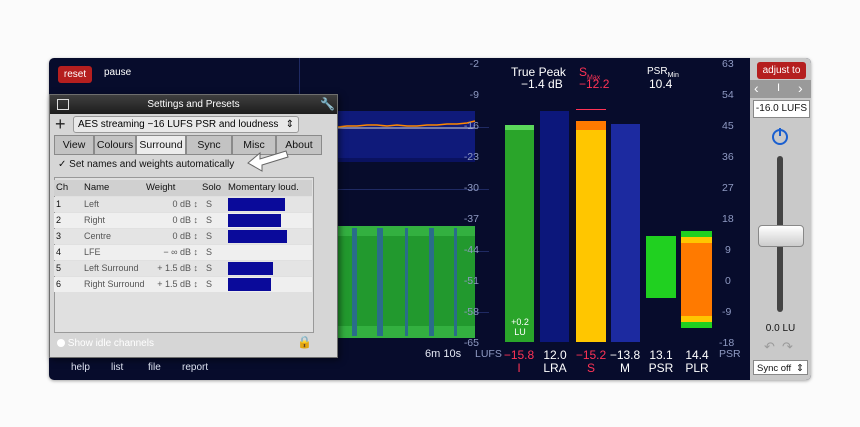 This screenshot has width=860, height=427. Describe the element at coordinates (661, 84) in the screenshot. I see `psr-min-value: 10.4` at that location.